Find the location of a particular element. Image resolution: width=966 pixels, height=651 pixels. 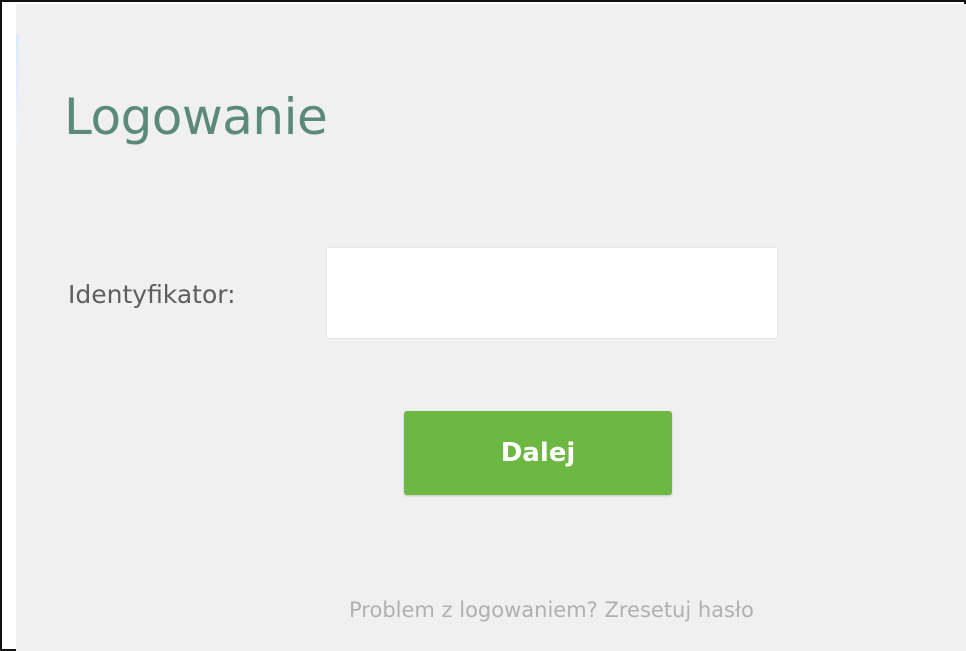

next-button: Dalej is located at coordinates (538, 453).